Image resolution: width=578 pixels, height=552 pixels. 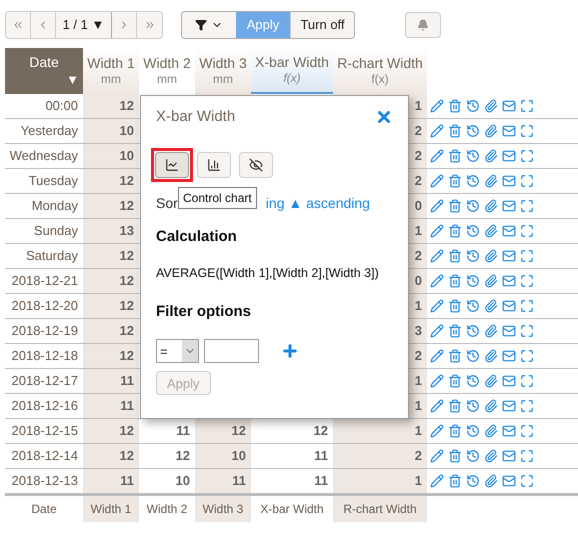 I want to click on column-header: Date ▼, so click(x=44, y=71).